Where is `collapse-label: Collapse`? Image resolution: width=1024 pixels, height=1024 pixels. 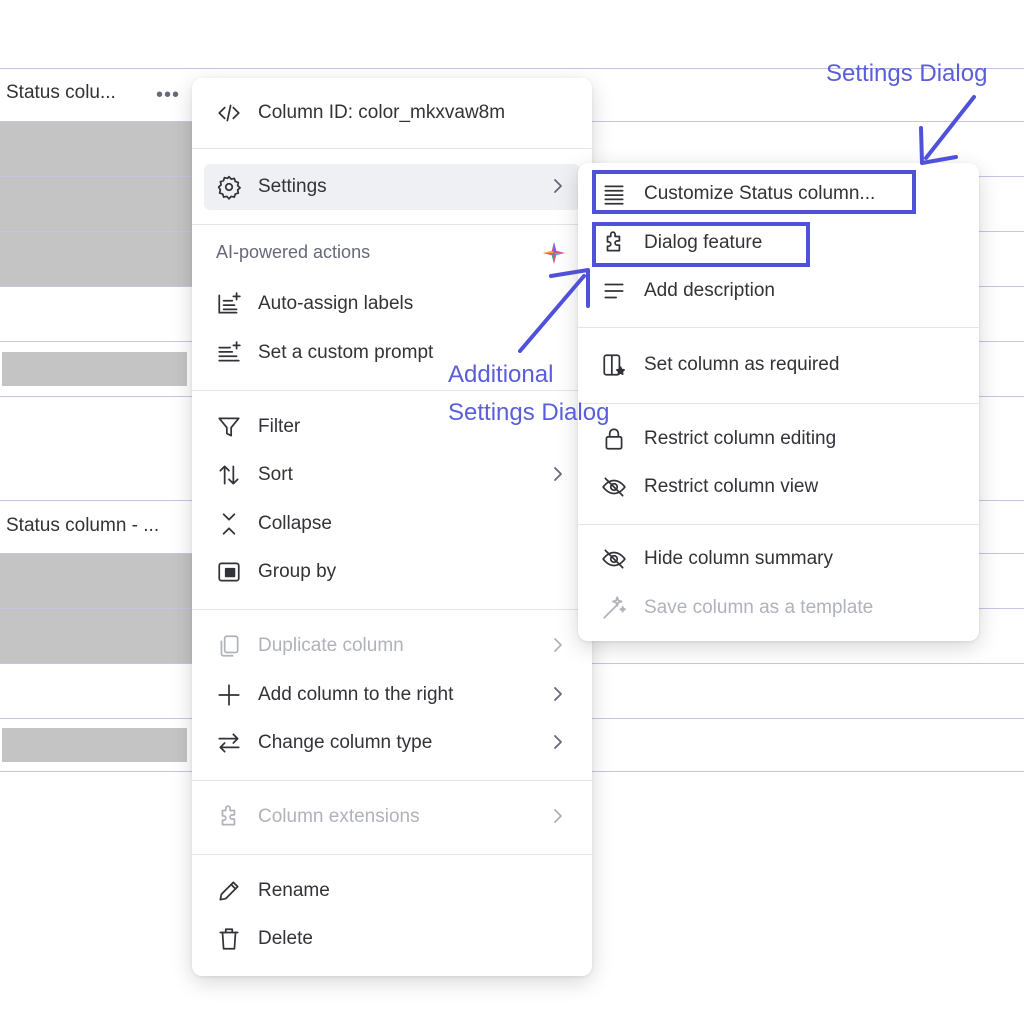 collapse-label: Collapse is located at coordinates (295, 523).